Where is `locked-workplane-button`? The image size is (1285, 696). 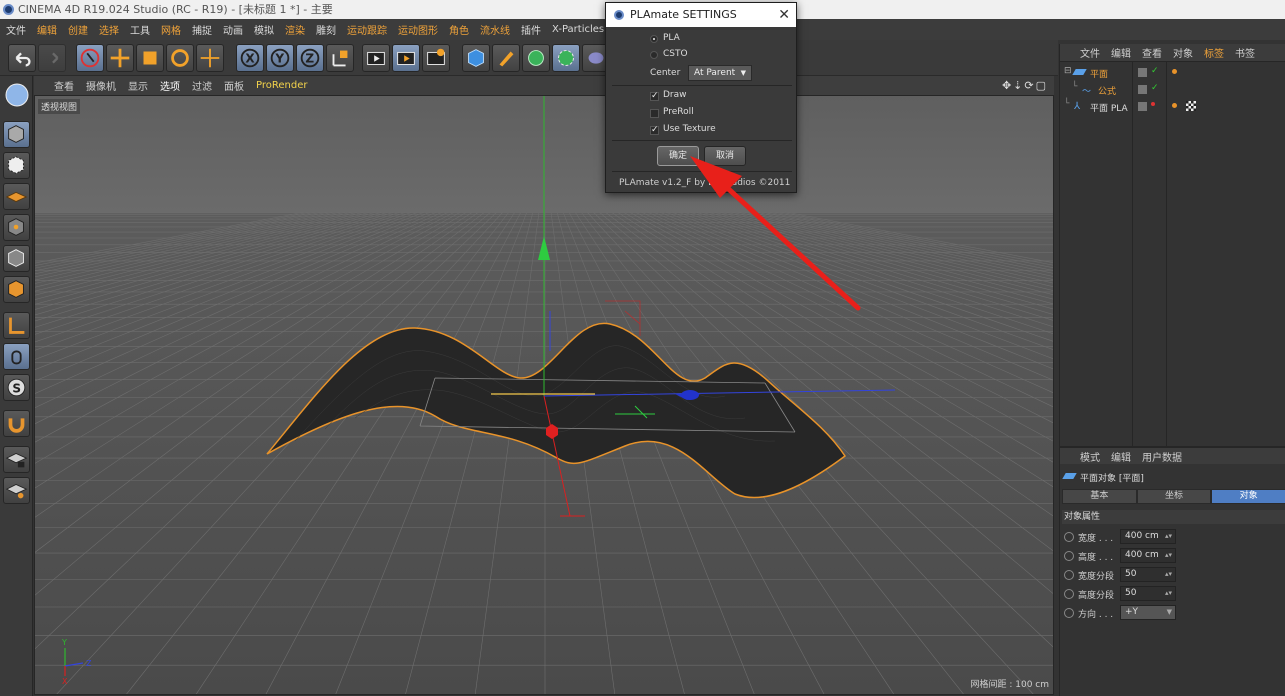
locked-workplane-button is located at coordinates (16, 459).